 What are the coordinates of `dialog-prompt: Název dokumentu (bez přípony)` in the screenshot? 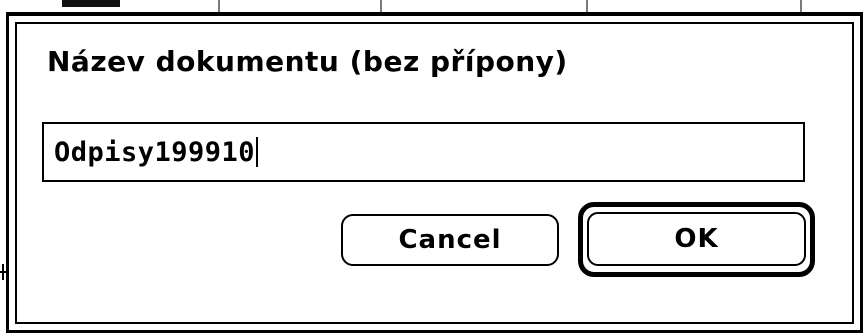 It's located at (307, 61).